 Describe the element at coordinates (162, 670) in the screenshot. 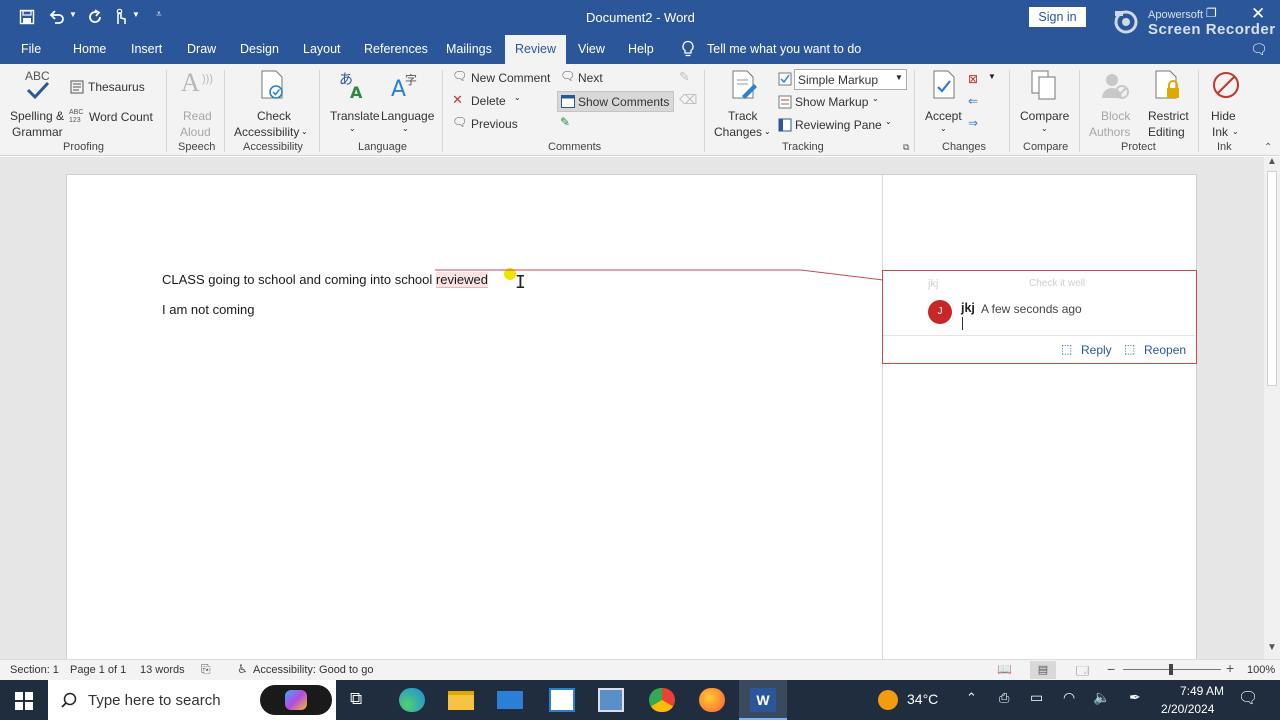

I see `word-count-status: 13 words` at that location.